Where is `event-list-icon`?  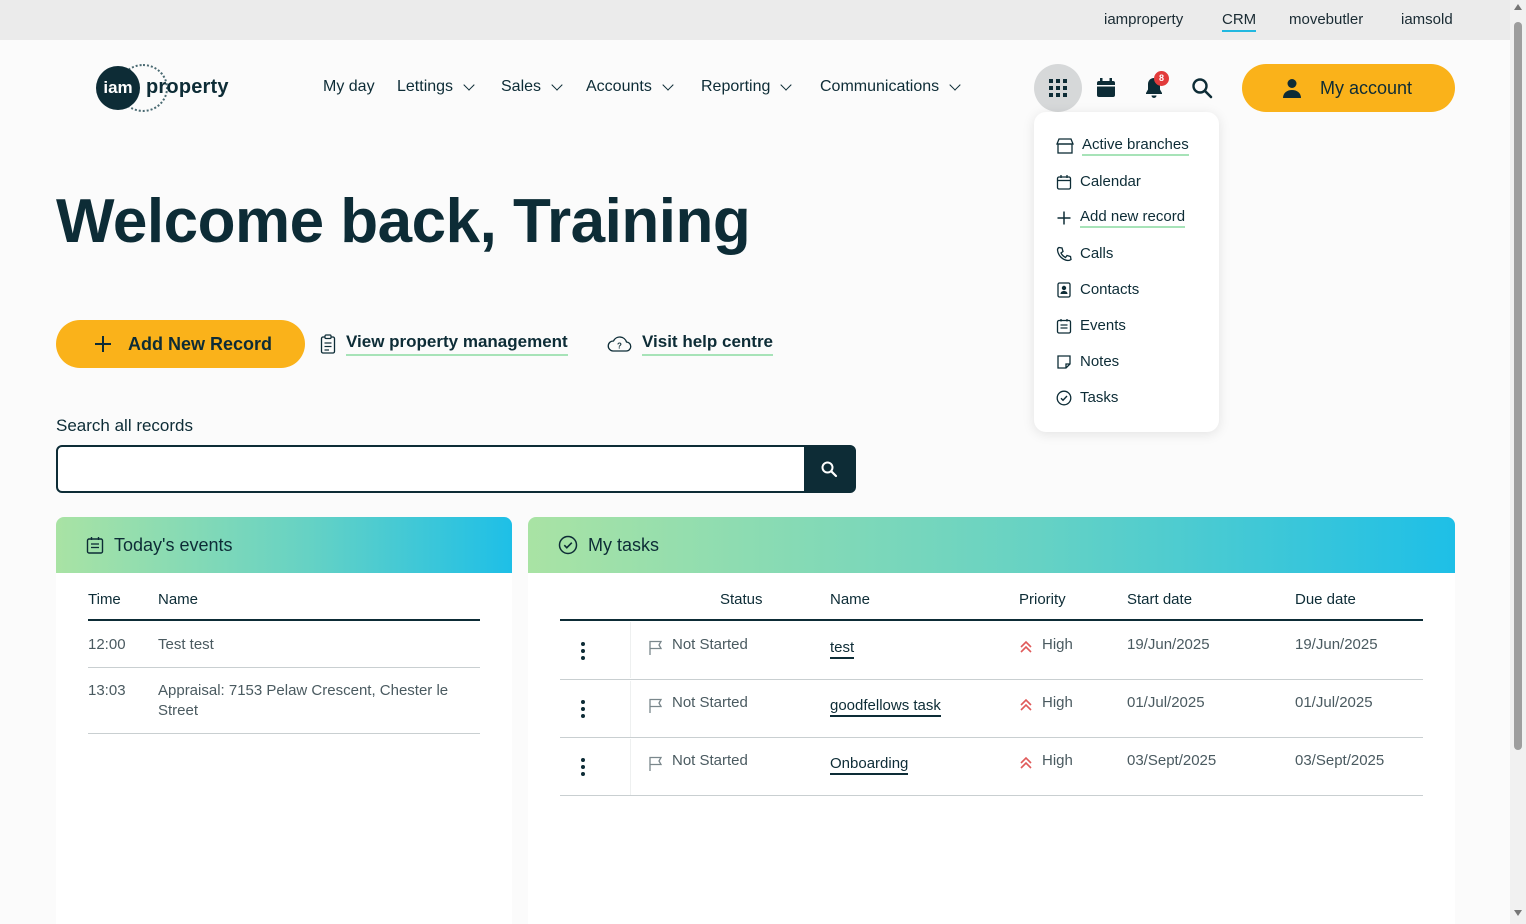
event-list-icon is located at coordinates (1064, 326).